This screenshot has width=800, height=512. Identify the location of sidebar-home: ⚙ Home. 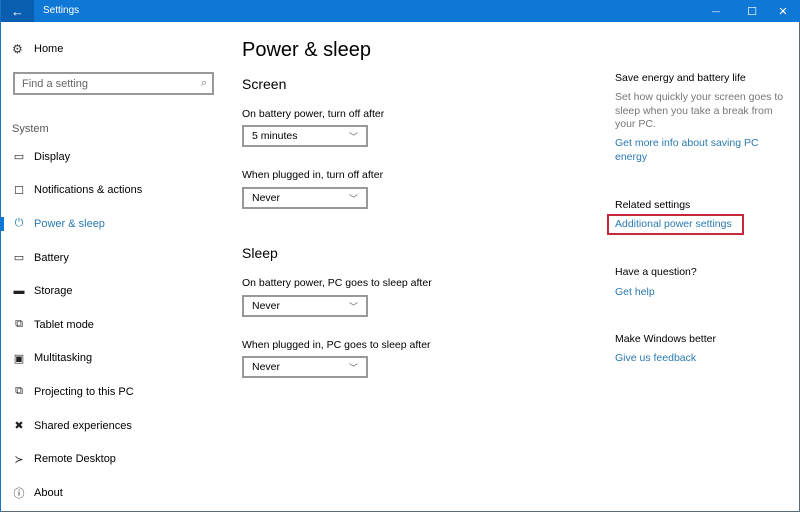
(37, 49).